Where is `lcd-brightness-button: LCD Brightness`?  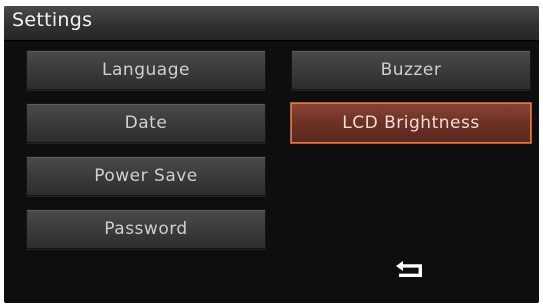 lcd-brightness-button: LCD Brightness is located at coordinates (411, 123).